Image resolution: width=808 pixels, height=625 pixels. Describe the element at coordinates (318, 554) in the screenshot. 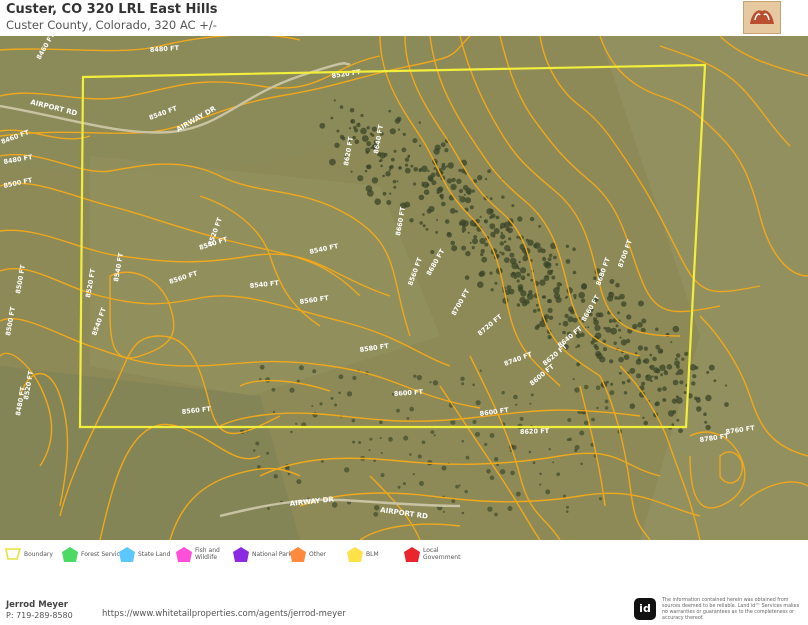

I see `legend-label: Other` at that location.